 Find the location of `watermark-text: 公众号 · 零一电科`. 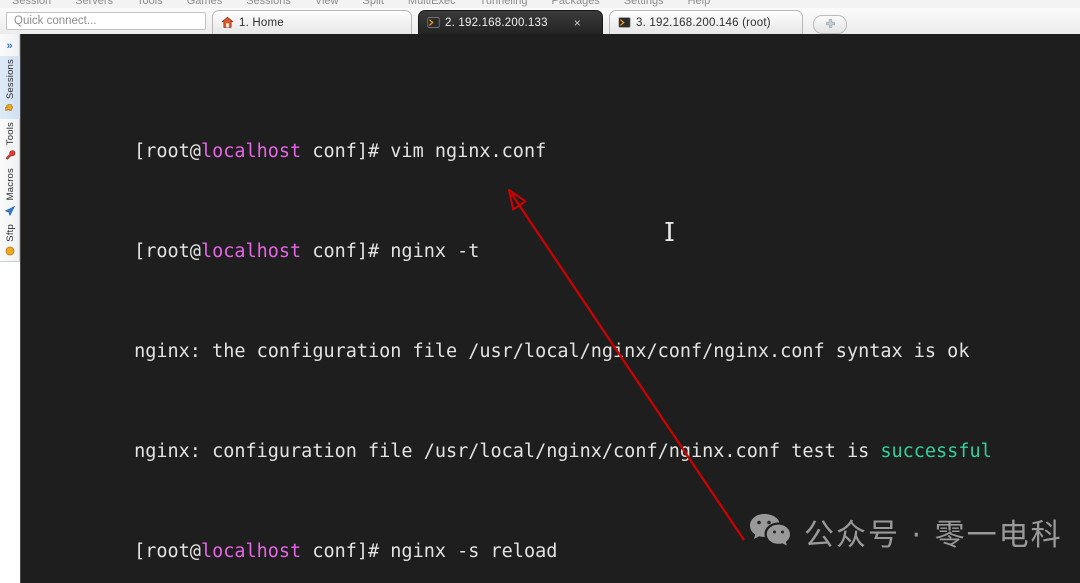

watermark-text: 公众号 · 零一电科 is located at coordinates (933, 535).